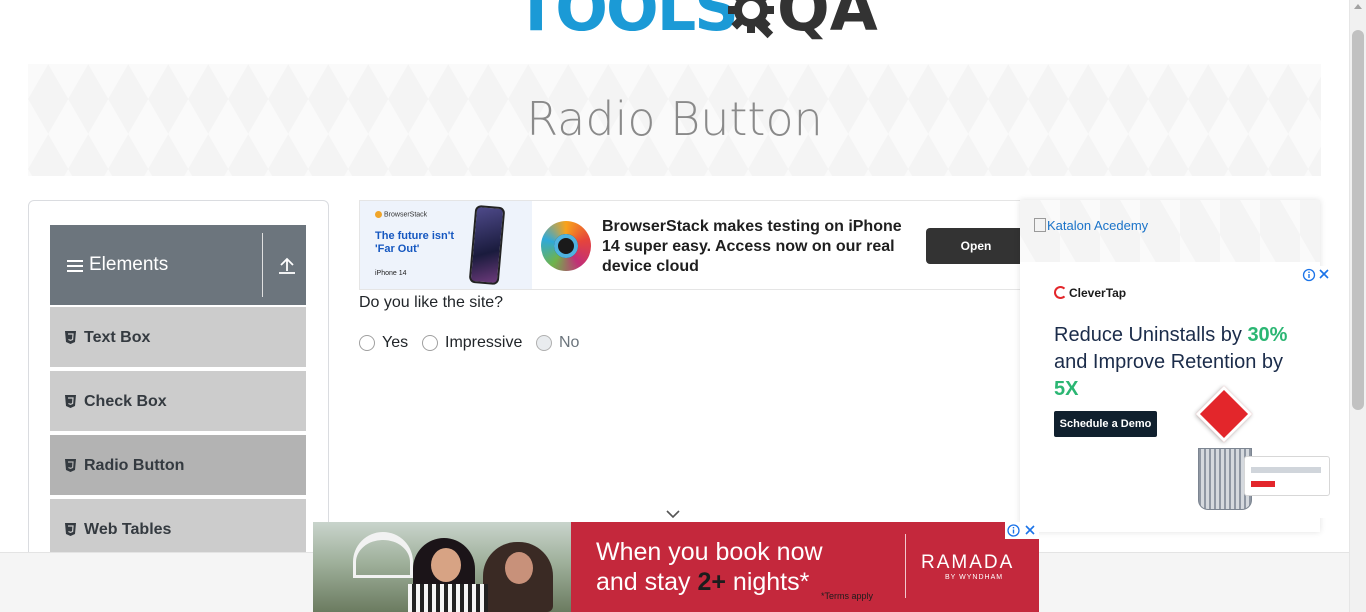 This screenshot has height=612, width=1366. I want to click on katalon-ad-area: Katalon Acedemy, so click(1170, 231).